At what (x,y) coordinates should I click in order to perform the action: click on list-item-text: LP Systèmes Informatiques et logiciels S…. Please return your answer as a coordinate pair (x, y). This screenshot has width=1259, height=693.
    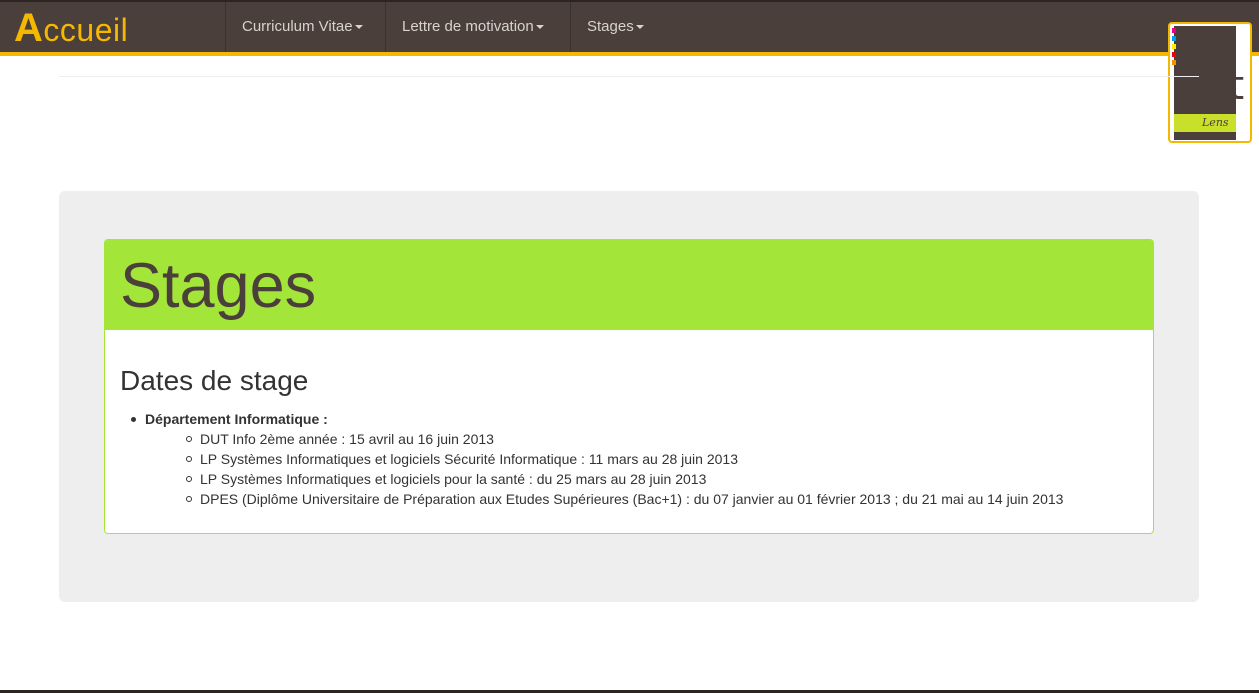
    Looking at the image, I should click on (469, 459).